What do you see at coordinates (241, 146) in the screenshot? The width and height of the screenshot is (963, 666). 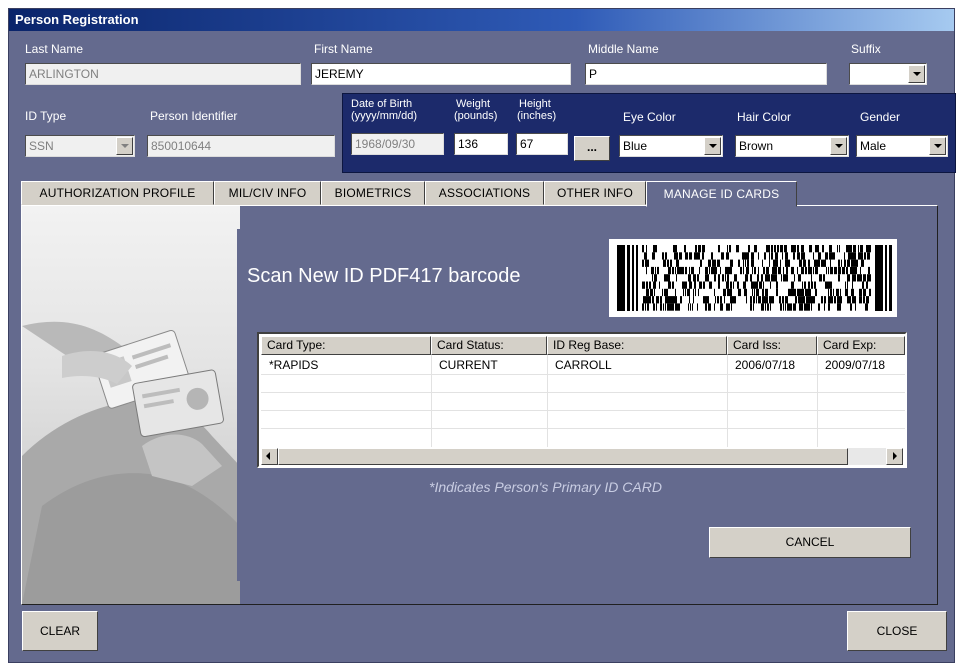 I see `person-identifier-field: 850010644` at bounding box center [241, 146].